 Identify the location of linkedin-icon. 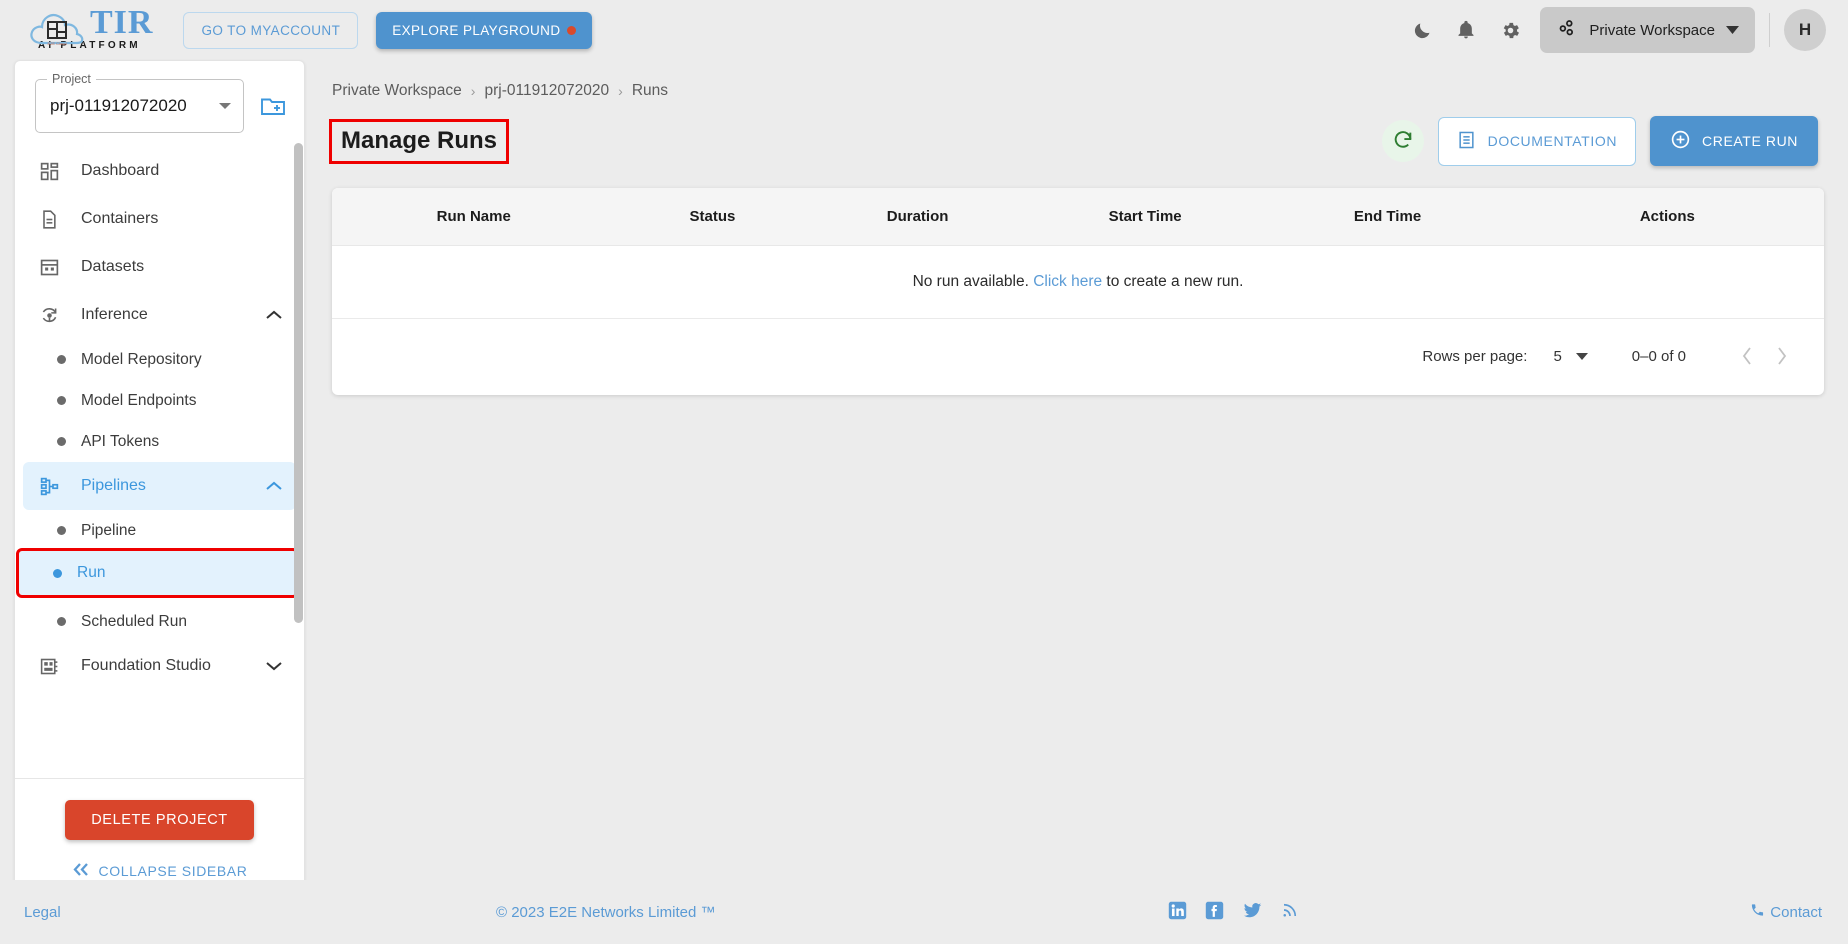
(1177, 912).